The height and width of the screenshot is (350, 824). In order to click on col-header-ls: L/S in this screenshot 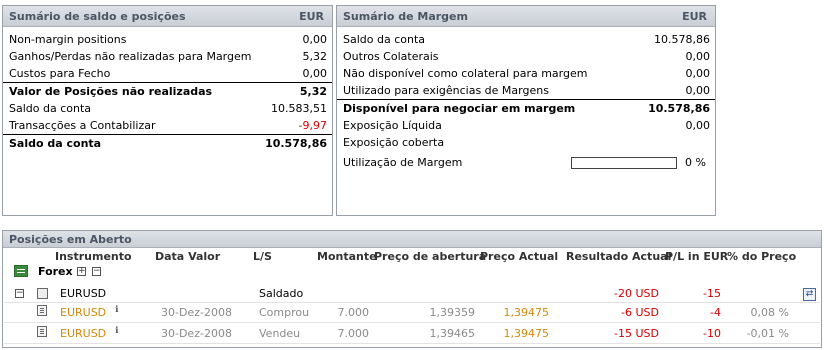, I will do `click(262, 256)`.